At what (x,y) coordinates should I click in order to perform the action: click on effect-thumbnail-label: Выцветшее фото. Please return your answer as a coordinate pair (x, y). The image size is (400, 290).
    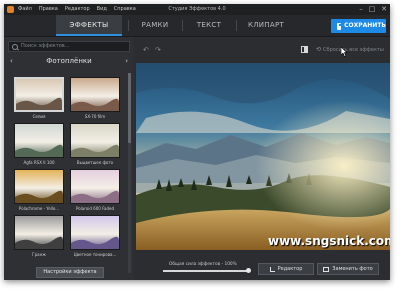
    Looking at the image, I should click on (95, 162).